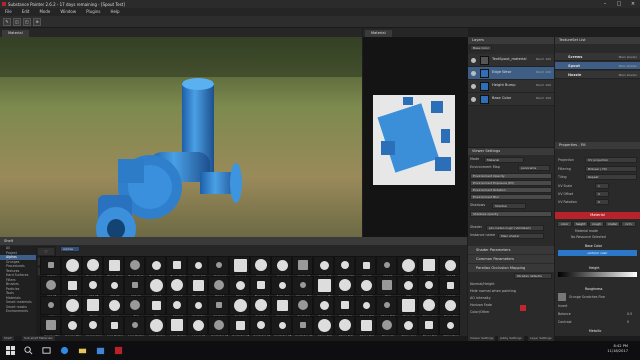  What do you see at coordinates (449, 327) in the screenshot?
I see `shelf-thumbnail: Shape Ring` at bounding box center [449, 327].